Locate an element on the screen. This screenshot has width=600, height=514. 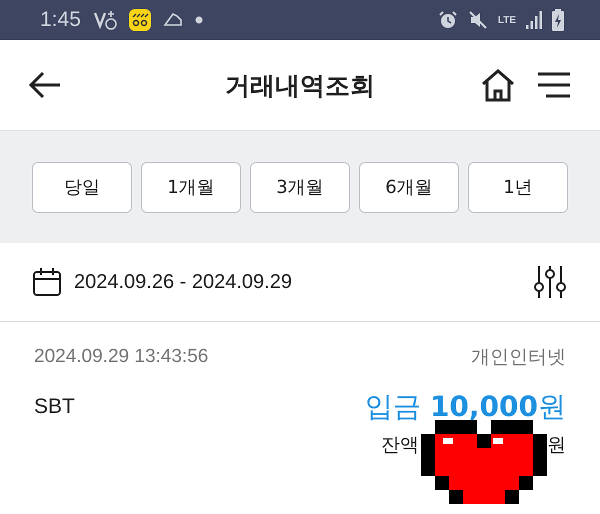
transaction-channel: 개인인터넷 is located at coordinates (518, 358).